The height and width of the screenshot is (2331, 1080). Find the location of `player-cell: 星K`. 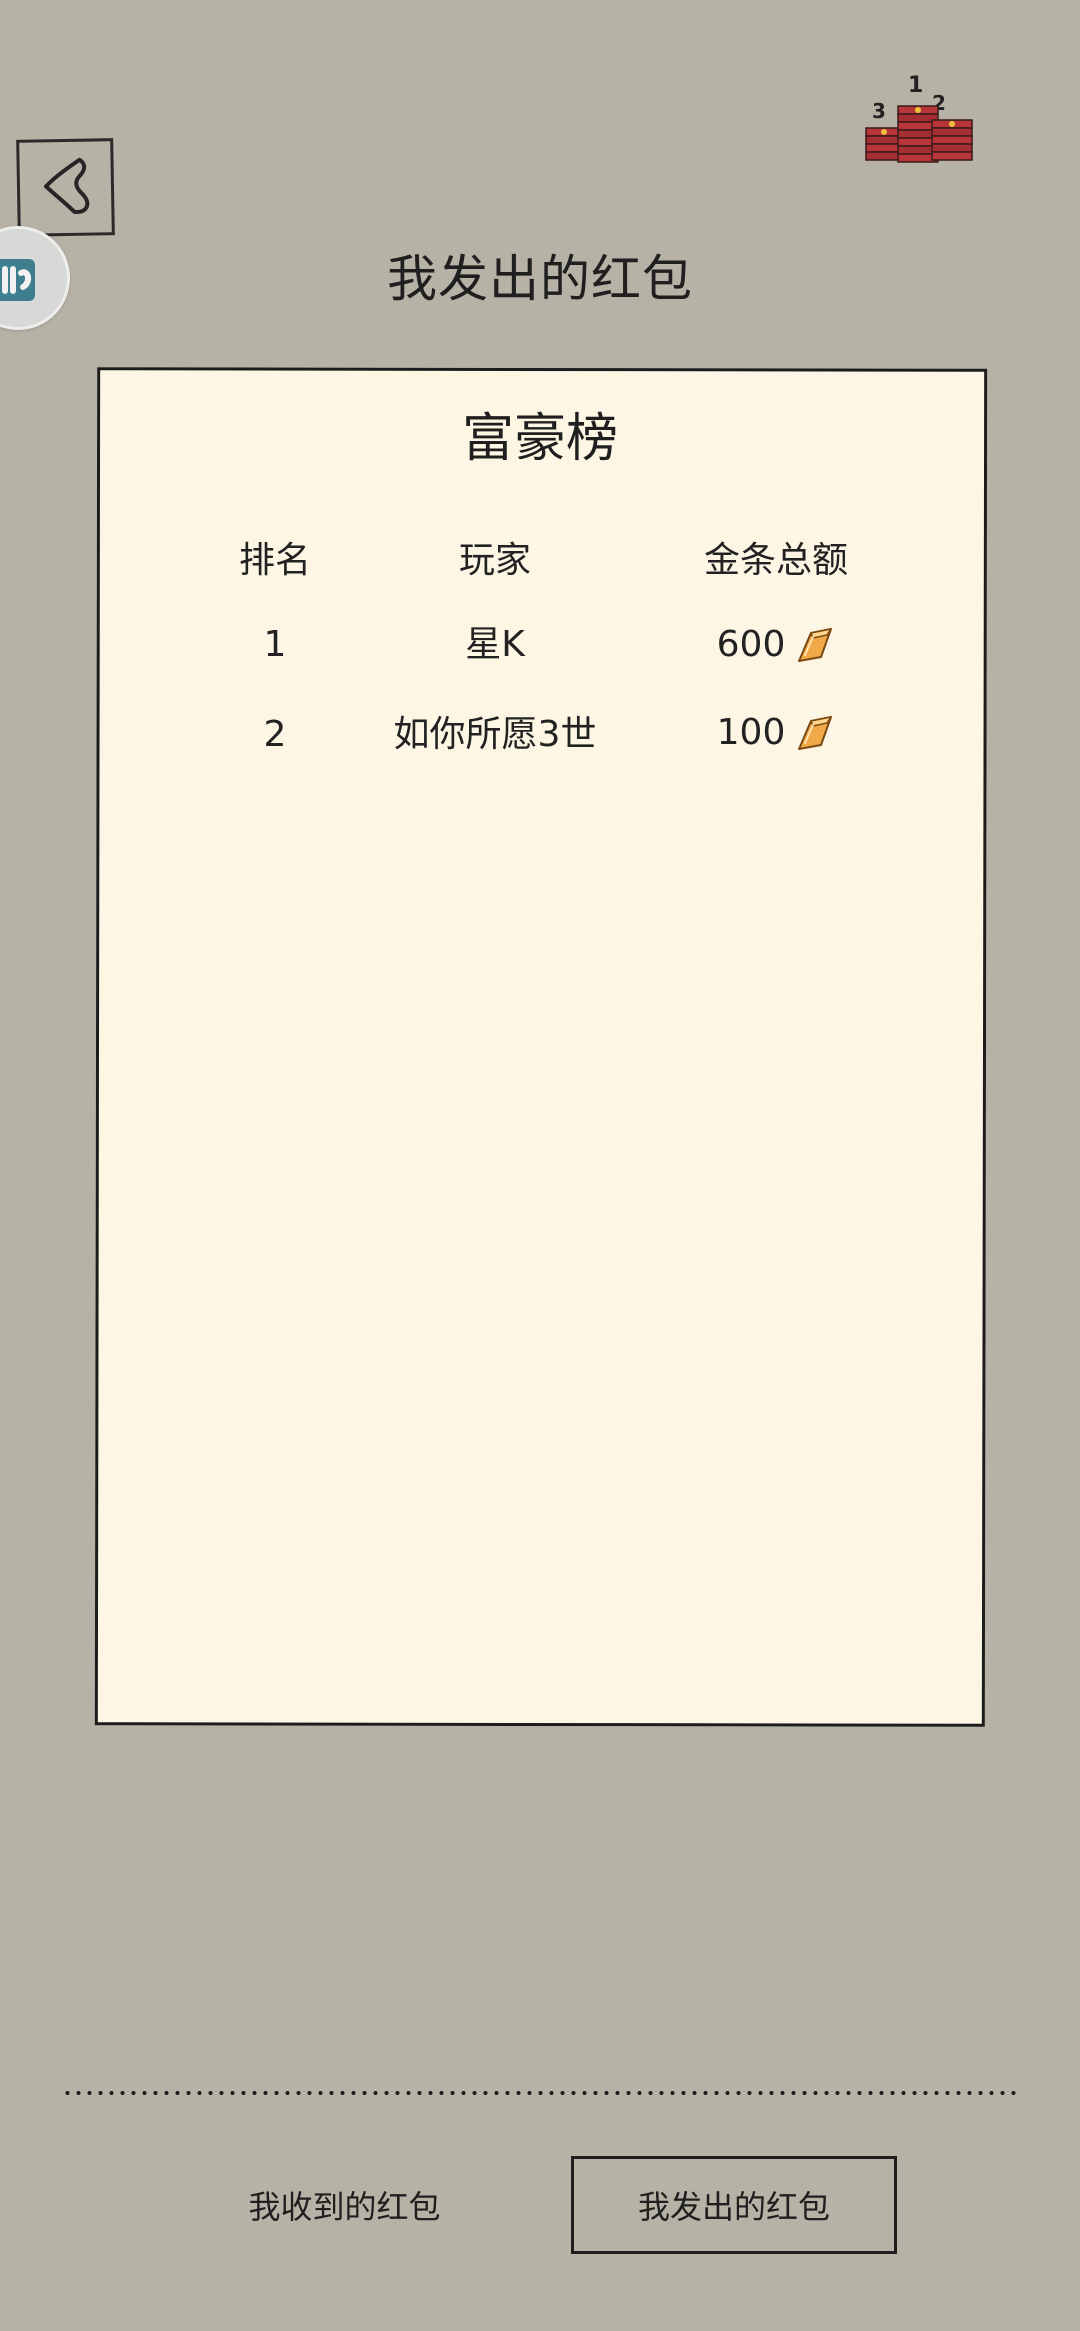

player-cell: 星K is located at coordinates (495, 644).